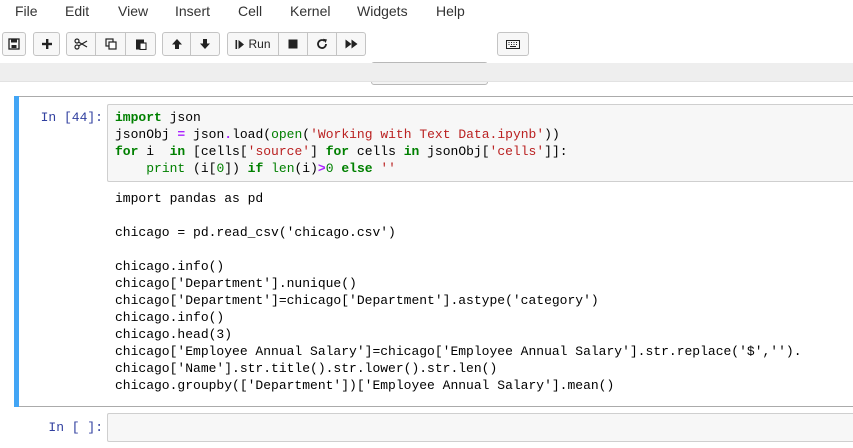 Image resolution: width=853 pixels, height=448 pixels. I want to click on keyboard-icon, so click(513, 44).